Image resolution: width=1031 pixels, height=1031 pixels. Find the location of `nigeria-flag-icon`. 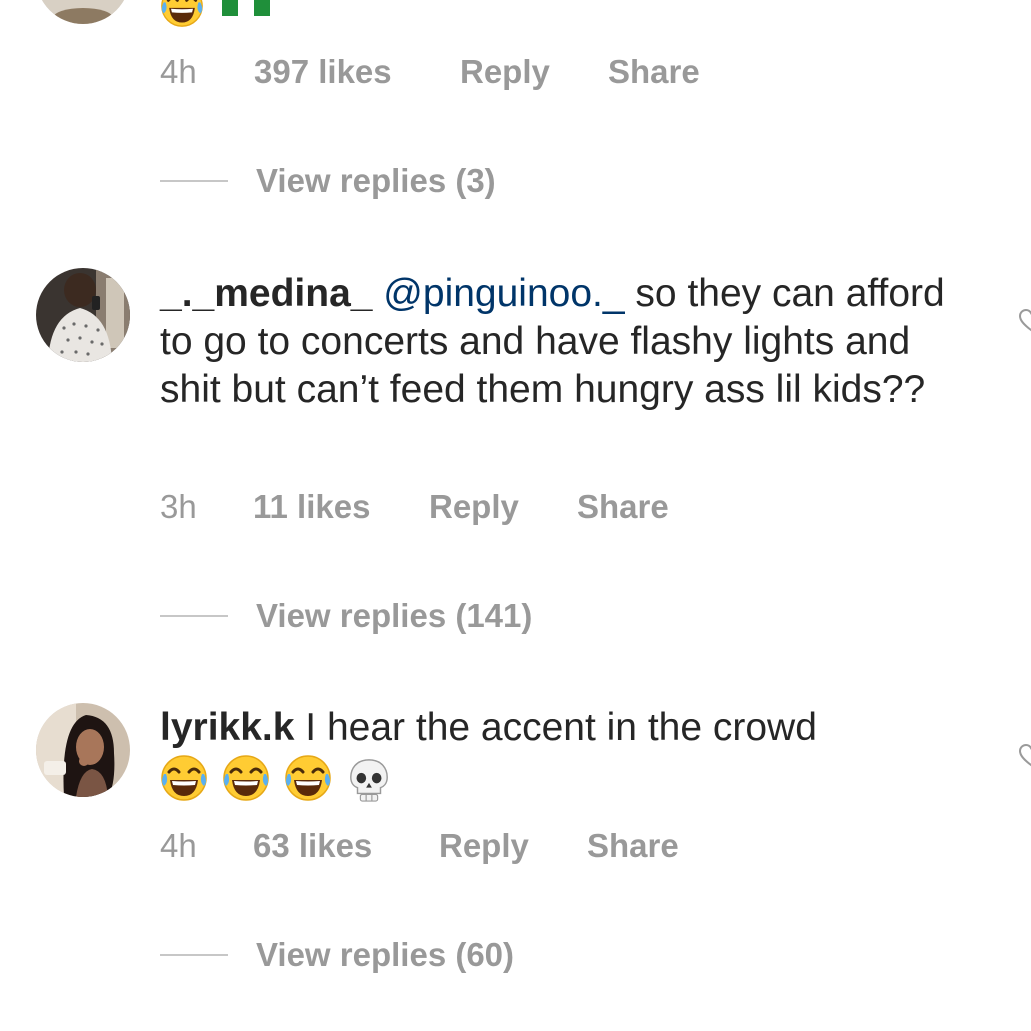

nigeria-flag-icon is located at coordinates (246, 8).